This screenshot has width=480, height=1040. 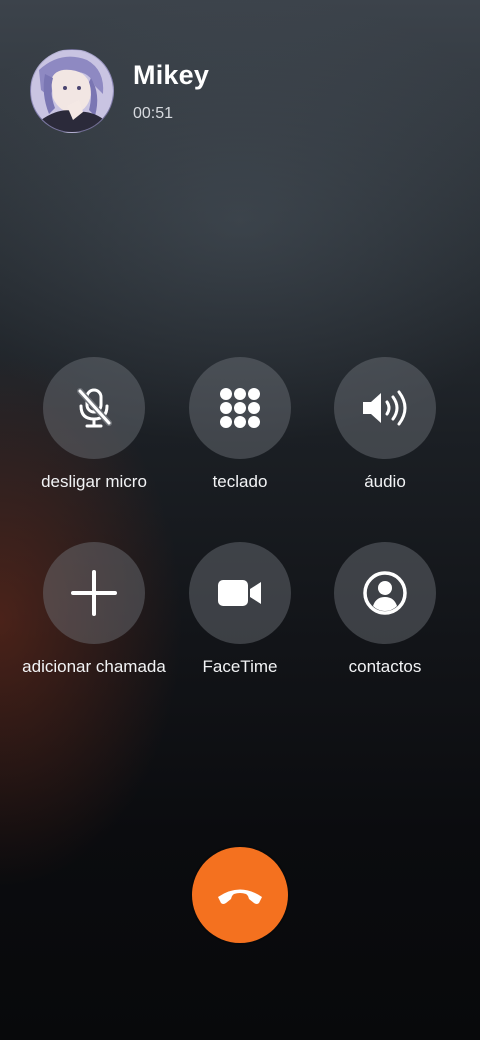 I want to click on audio-control: áudio, so click(x=385, y=427).